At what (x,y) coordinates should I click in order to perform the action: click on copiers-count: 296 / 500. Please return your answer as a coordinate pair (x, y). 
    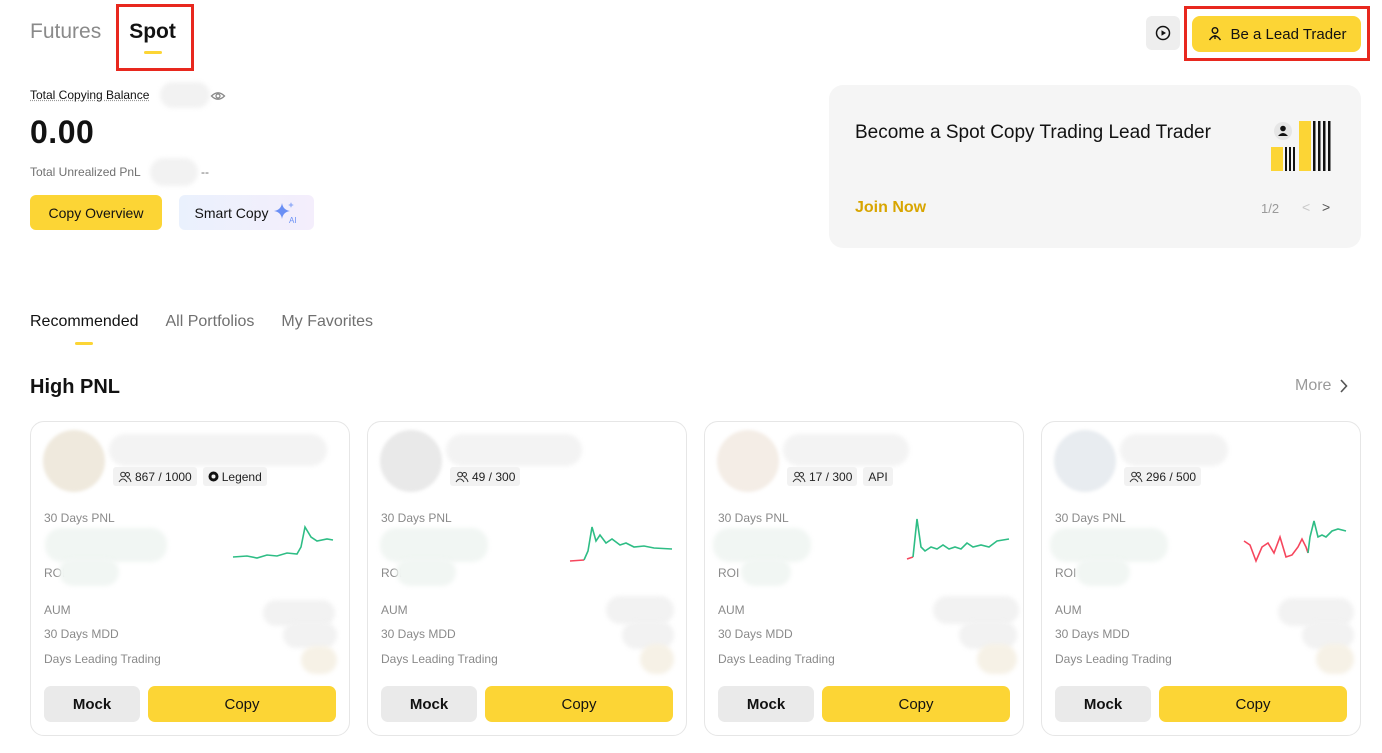
    Looking at the image, I should click on (1171, 476).